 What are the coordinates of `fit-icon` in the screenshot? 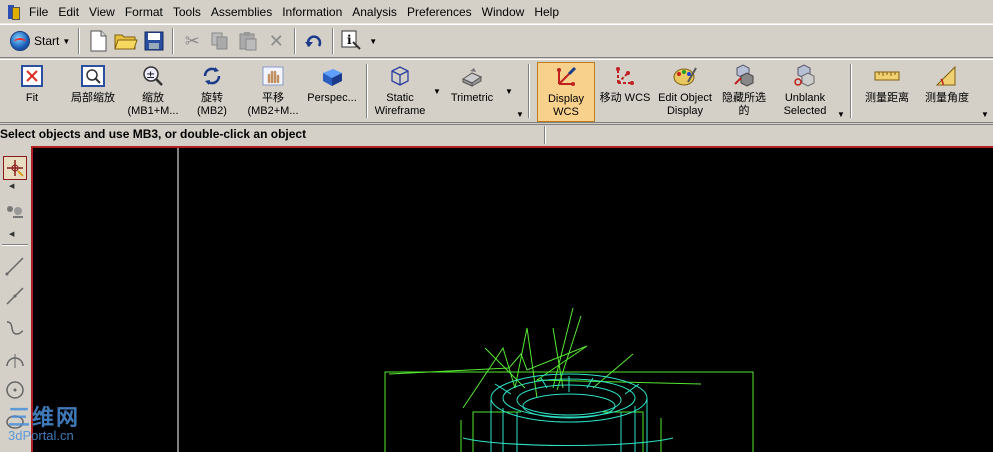 It's located at (32, 76).